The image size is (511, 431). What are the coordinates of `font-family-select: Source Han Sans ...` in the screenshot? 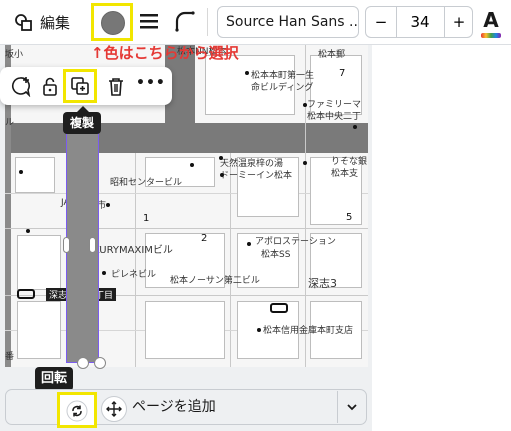 It's located at (288, 22).